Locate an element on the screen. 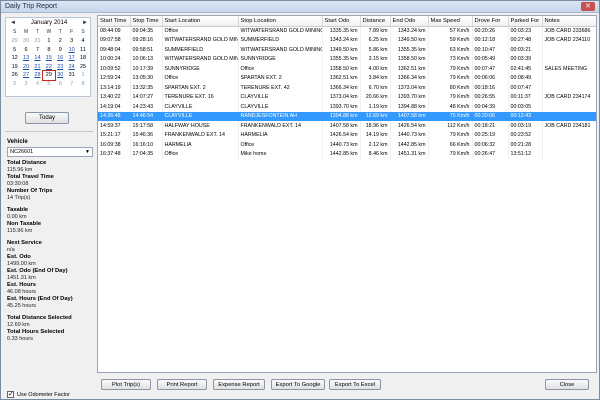 The width and height of the screenshot is (600, 400). table-cell: 15:46:36 is located at coordinates (146, 135).